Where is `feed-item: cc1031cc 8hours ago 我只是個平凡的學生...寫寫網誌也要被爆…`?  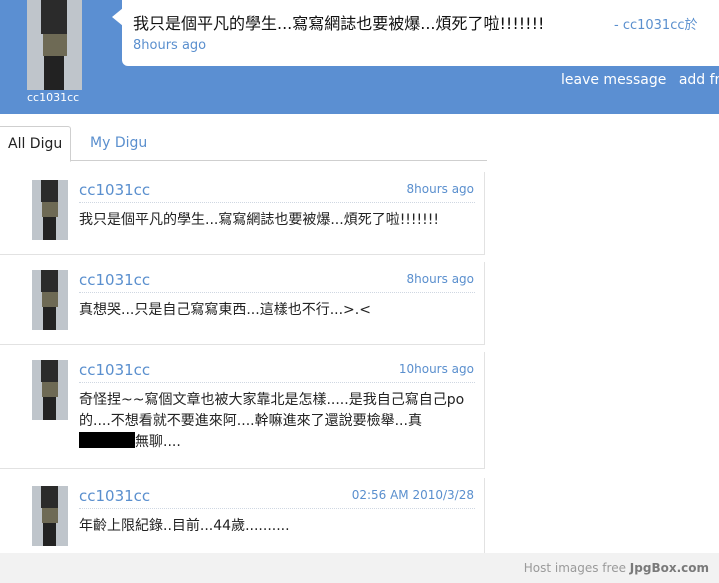 feed-item: cc1031cc 8hours ago 我只是個平凡的學生...寫寫網誌也要被爆… is located at coordinates (242, 213).